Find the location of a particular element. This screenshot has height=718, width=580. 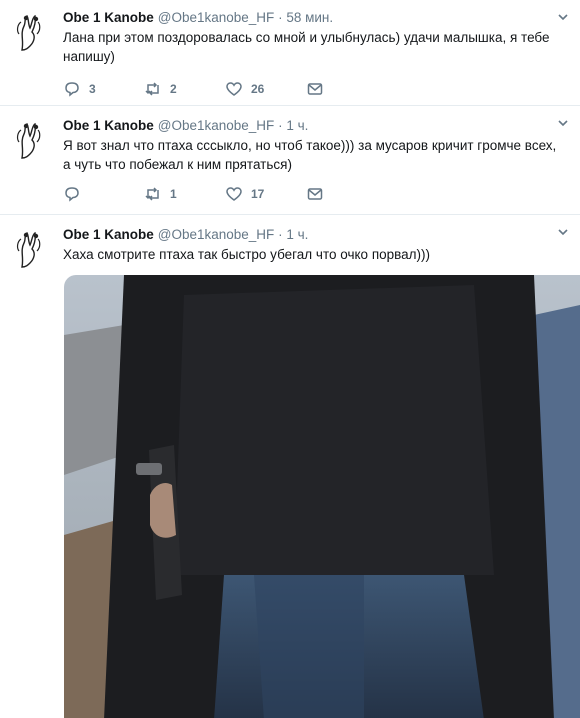

retweet-count: 2 is located at coordinates (173, 89).